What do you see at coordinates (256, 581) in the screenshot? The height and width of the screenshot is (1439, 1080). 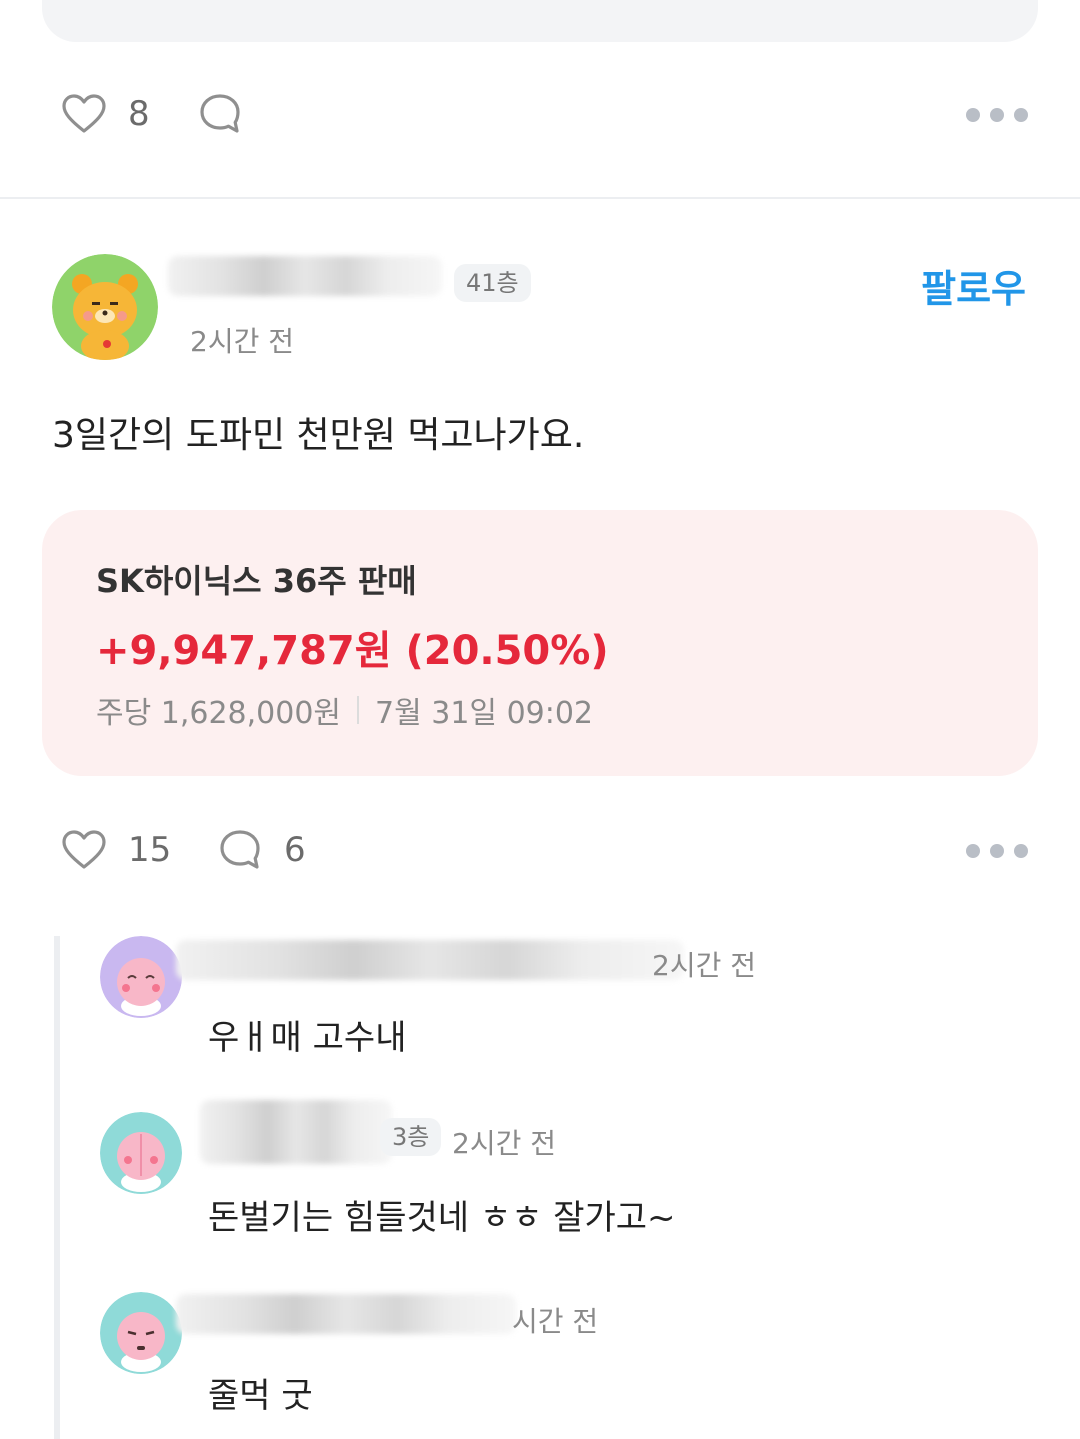 I see `trade-title: SK하이닉스 36주 판매` at bounding box center [256, 581].